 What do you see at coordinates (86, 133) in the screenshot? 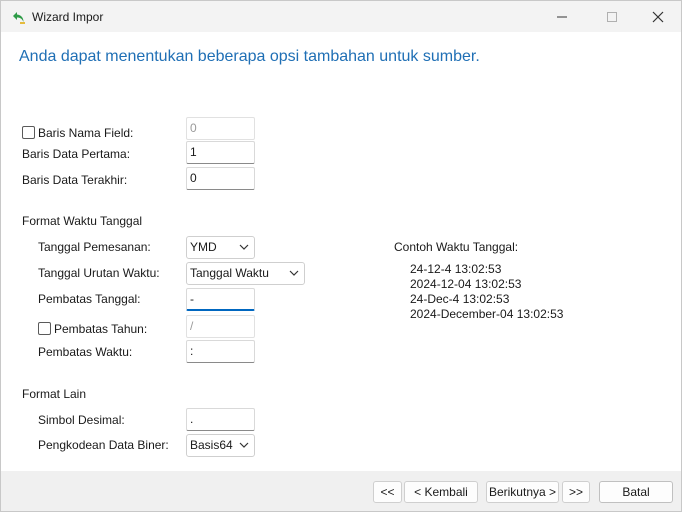
I see `field-name-row-label: Baris Nama Field:` at bounding box center [86, 133].